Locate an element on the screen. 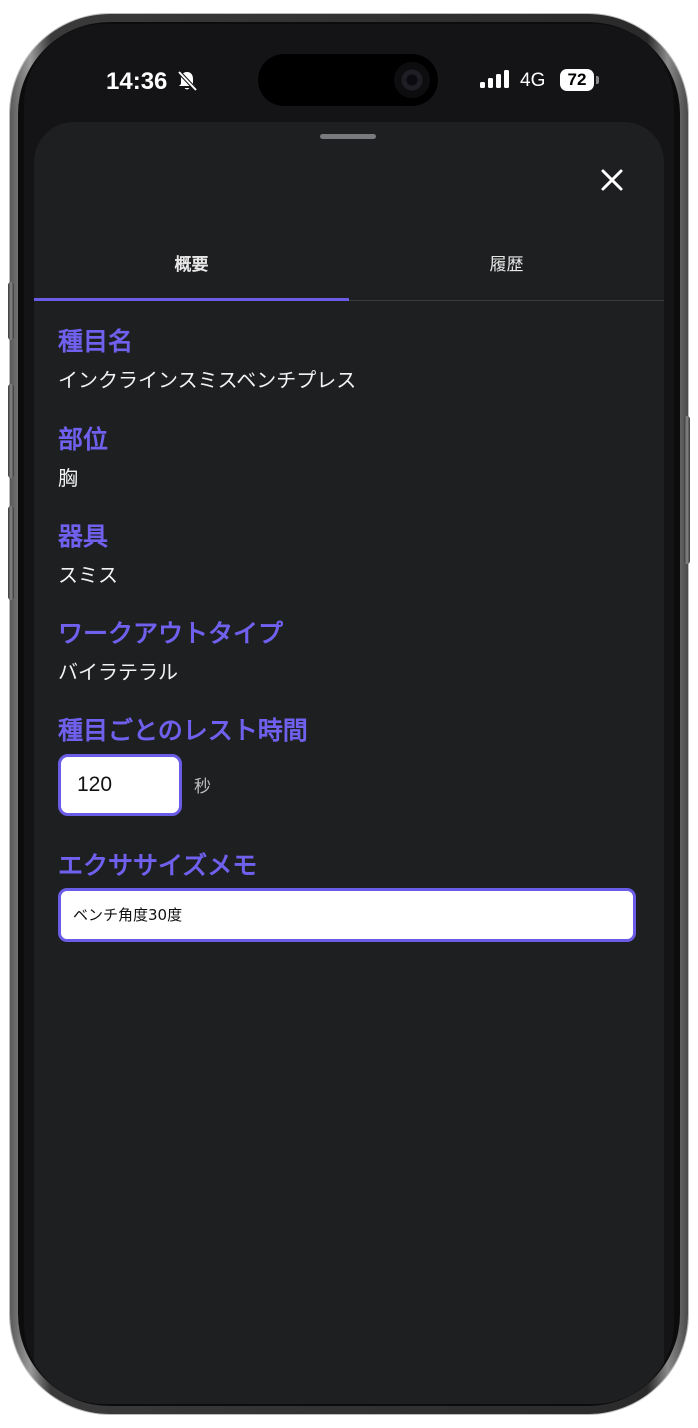 This screenshot has height=1428, width=698. tab-bar: 概要 履歴 is located at coordinates (349, 267).